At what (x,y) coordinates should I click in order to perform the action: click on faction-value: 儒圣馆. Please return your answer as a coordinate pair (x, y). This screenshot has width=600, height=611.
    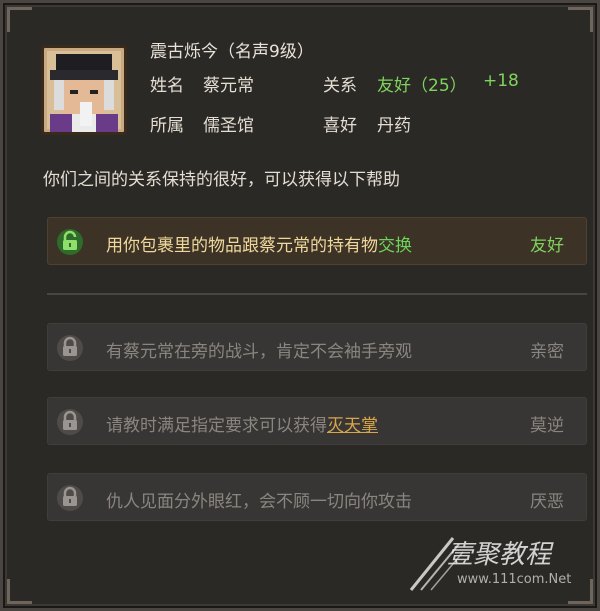
    Looking at the image, I should click on (228, 126).